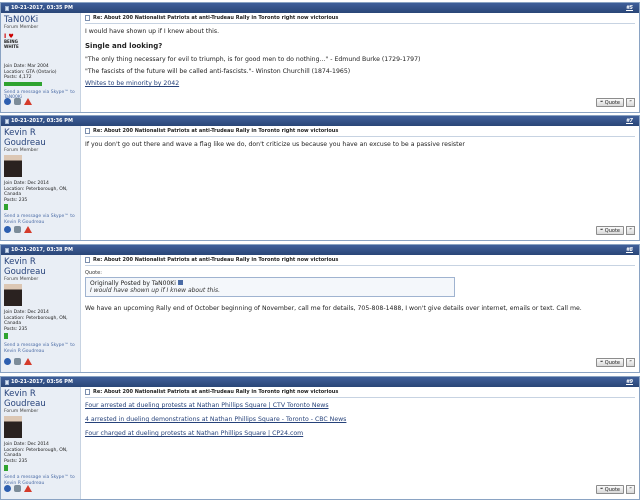  Describe the element at coordinates (42, 382) in the screenshot. I see `post-date: 10-21-2017, 03:56 PM` at that location.